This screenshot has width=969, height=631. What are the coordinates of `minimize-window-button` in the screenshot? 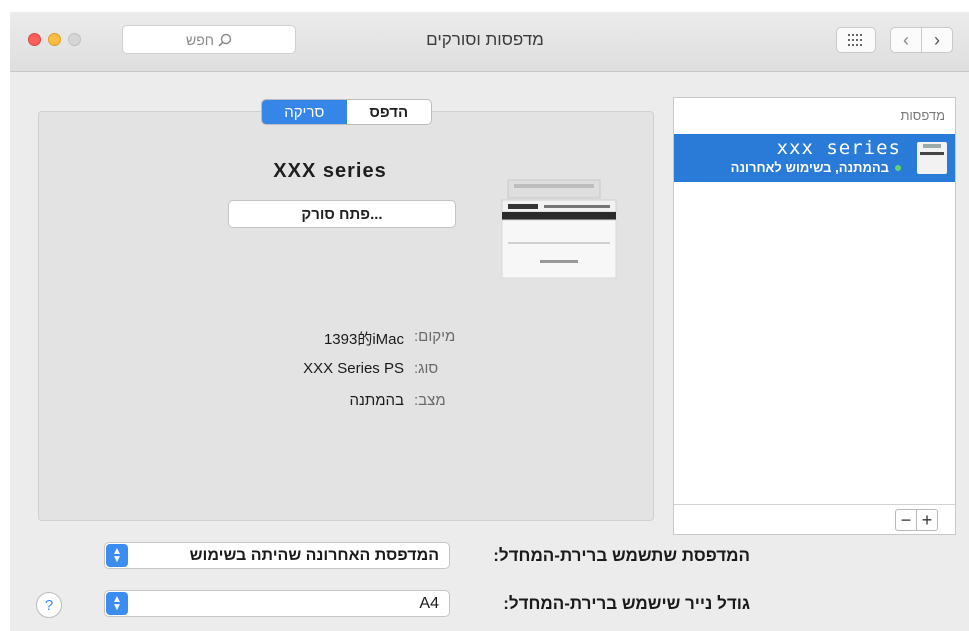 It's located at (54, 39).